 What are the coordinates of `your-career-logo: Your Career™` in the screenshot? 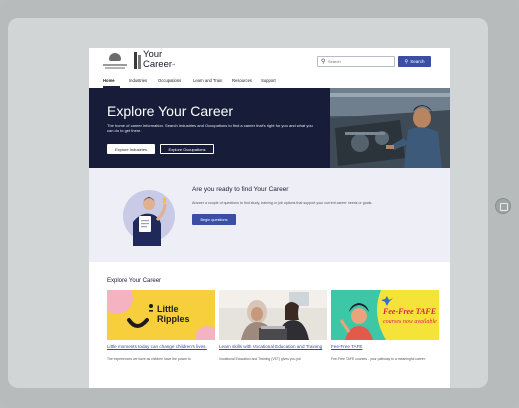 It's located at (155, 61).